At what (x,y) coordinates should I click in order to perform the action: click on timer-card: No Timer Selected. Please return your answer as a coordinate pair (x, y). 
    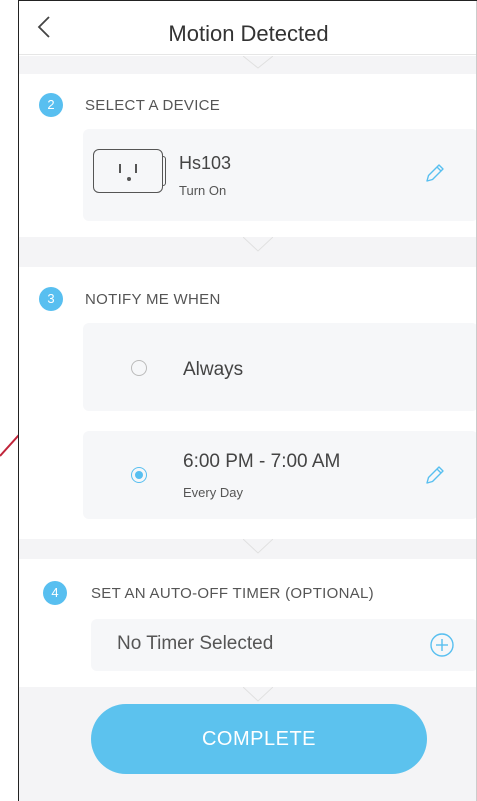
    Looking at the image, I should click on (284, 645).